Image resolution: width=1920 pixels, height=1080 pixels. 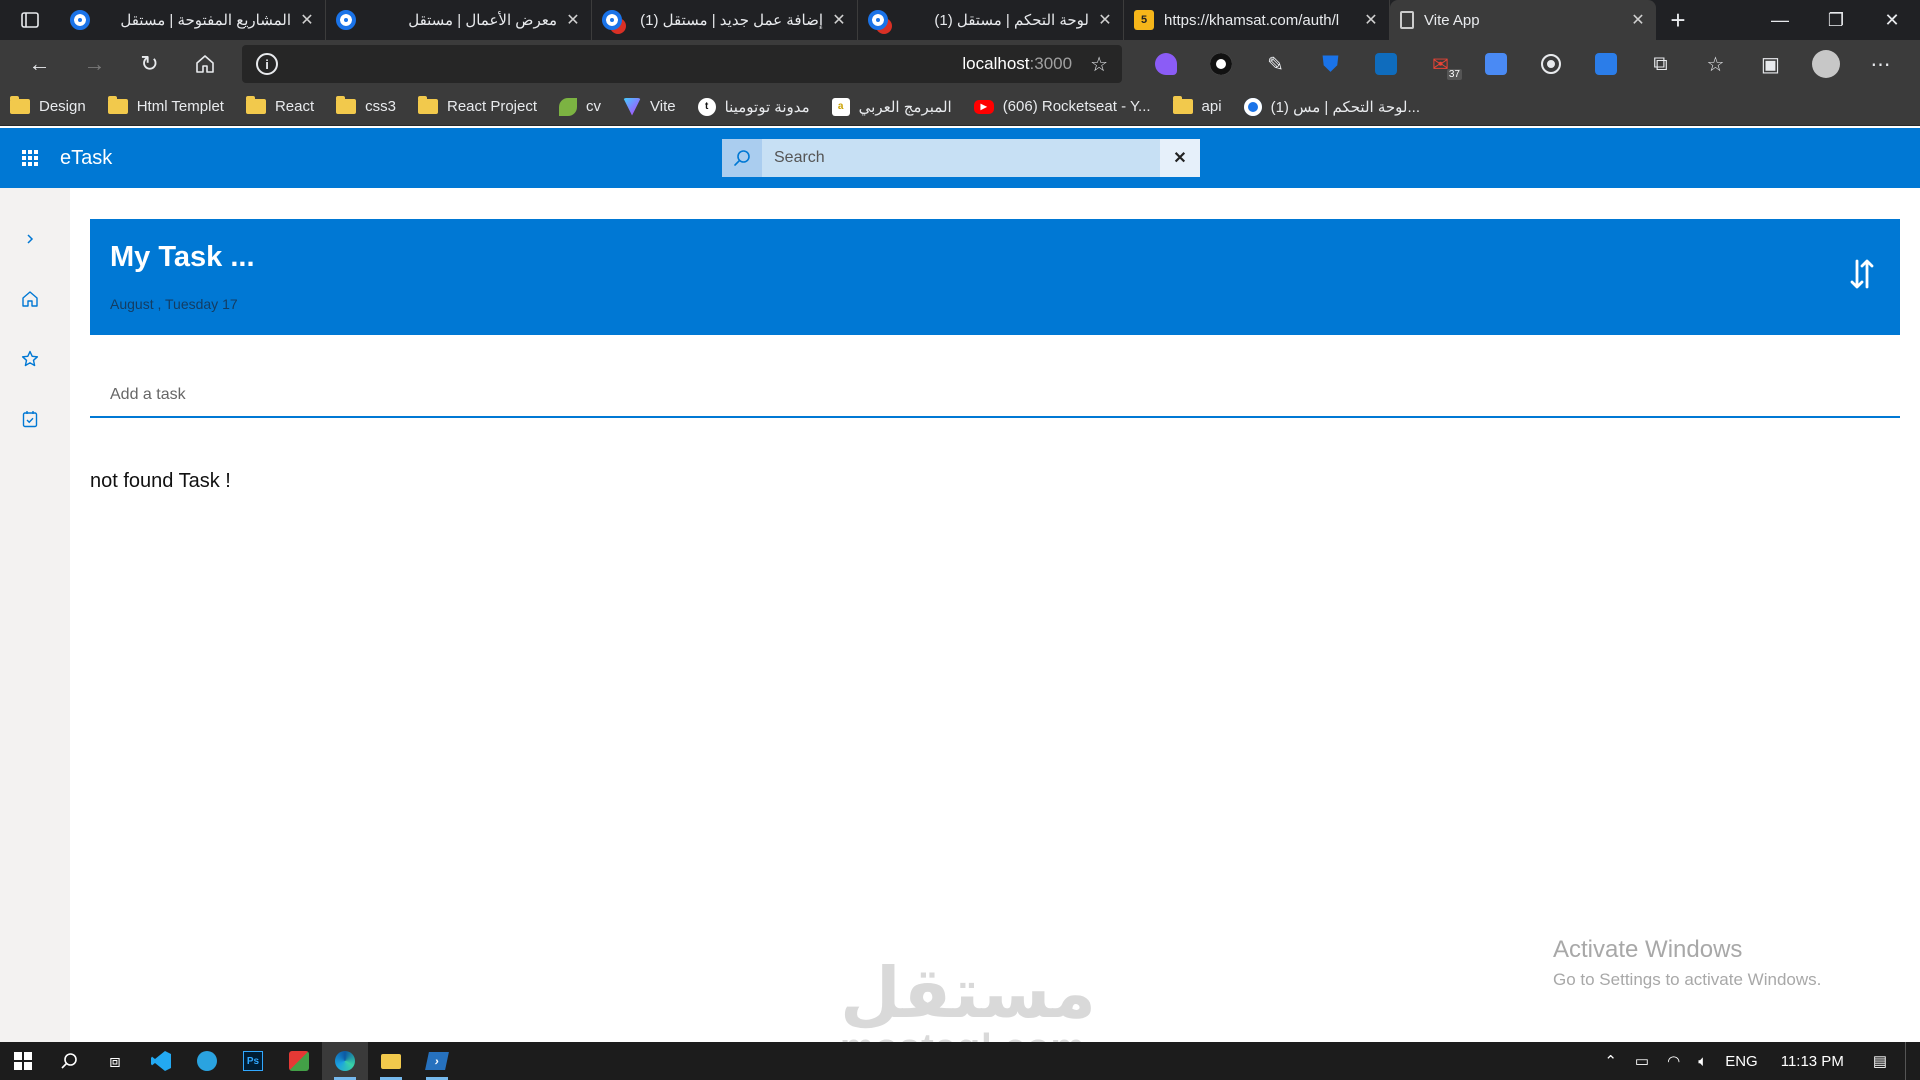 I want to click on forward-button: →, so click(x=94, y=64).